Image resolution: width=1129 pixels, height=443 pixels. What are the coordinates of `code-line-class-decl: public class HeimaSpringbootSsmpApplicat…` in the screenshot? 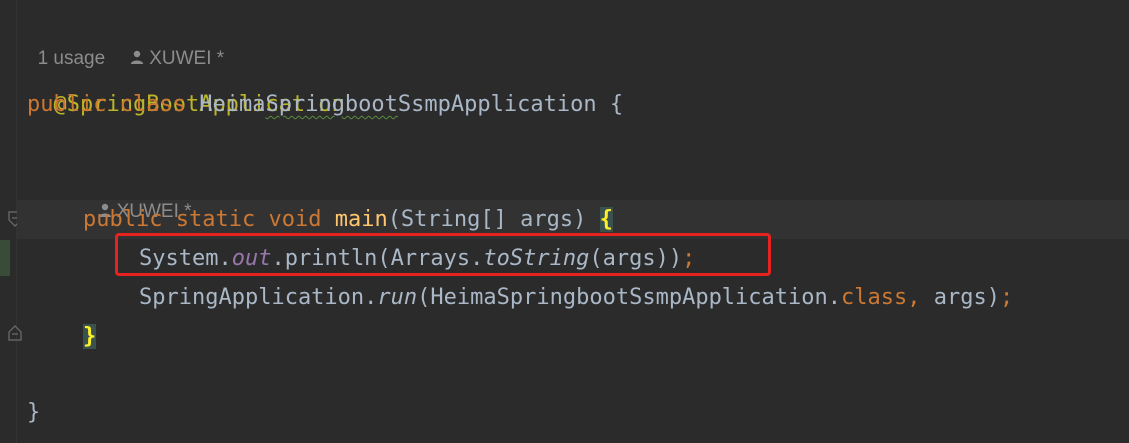 It's located at (325, 104).